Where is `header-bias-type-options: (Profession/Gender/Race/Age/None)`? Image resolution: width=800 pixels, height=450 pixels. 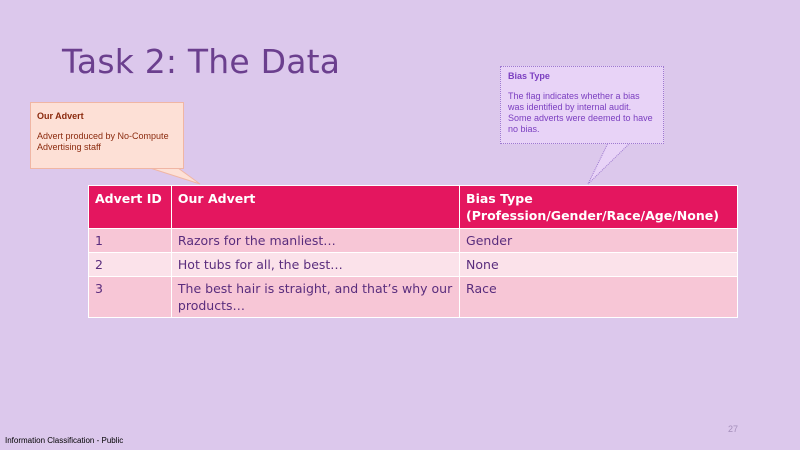
header-bias-type-options: (Profession/Gender/Race/Age/None) is located at coordinates (592, 215).